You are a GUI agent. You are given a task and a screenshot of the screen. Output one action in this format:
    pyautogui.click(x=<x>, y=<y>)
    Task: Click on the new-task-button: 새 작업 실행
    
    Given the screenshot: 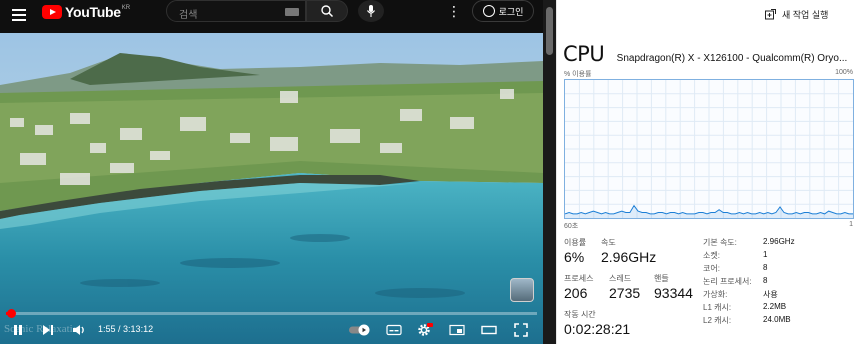 What is the action you would take?
    pyautogui.click(x=796, y=14)
    